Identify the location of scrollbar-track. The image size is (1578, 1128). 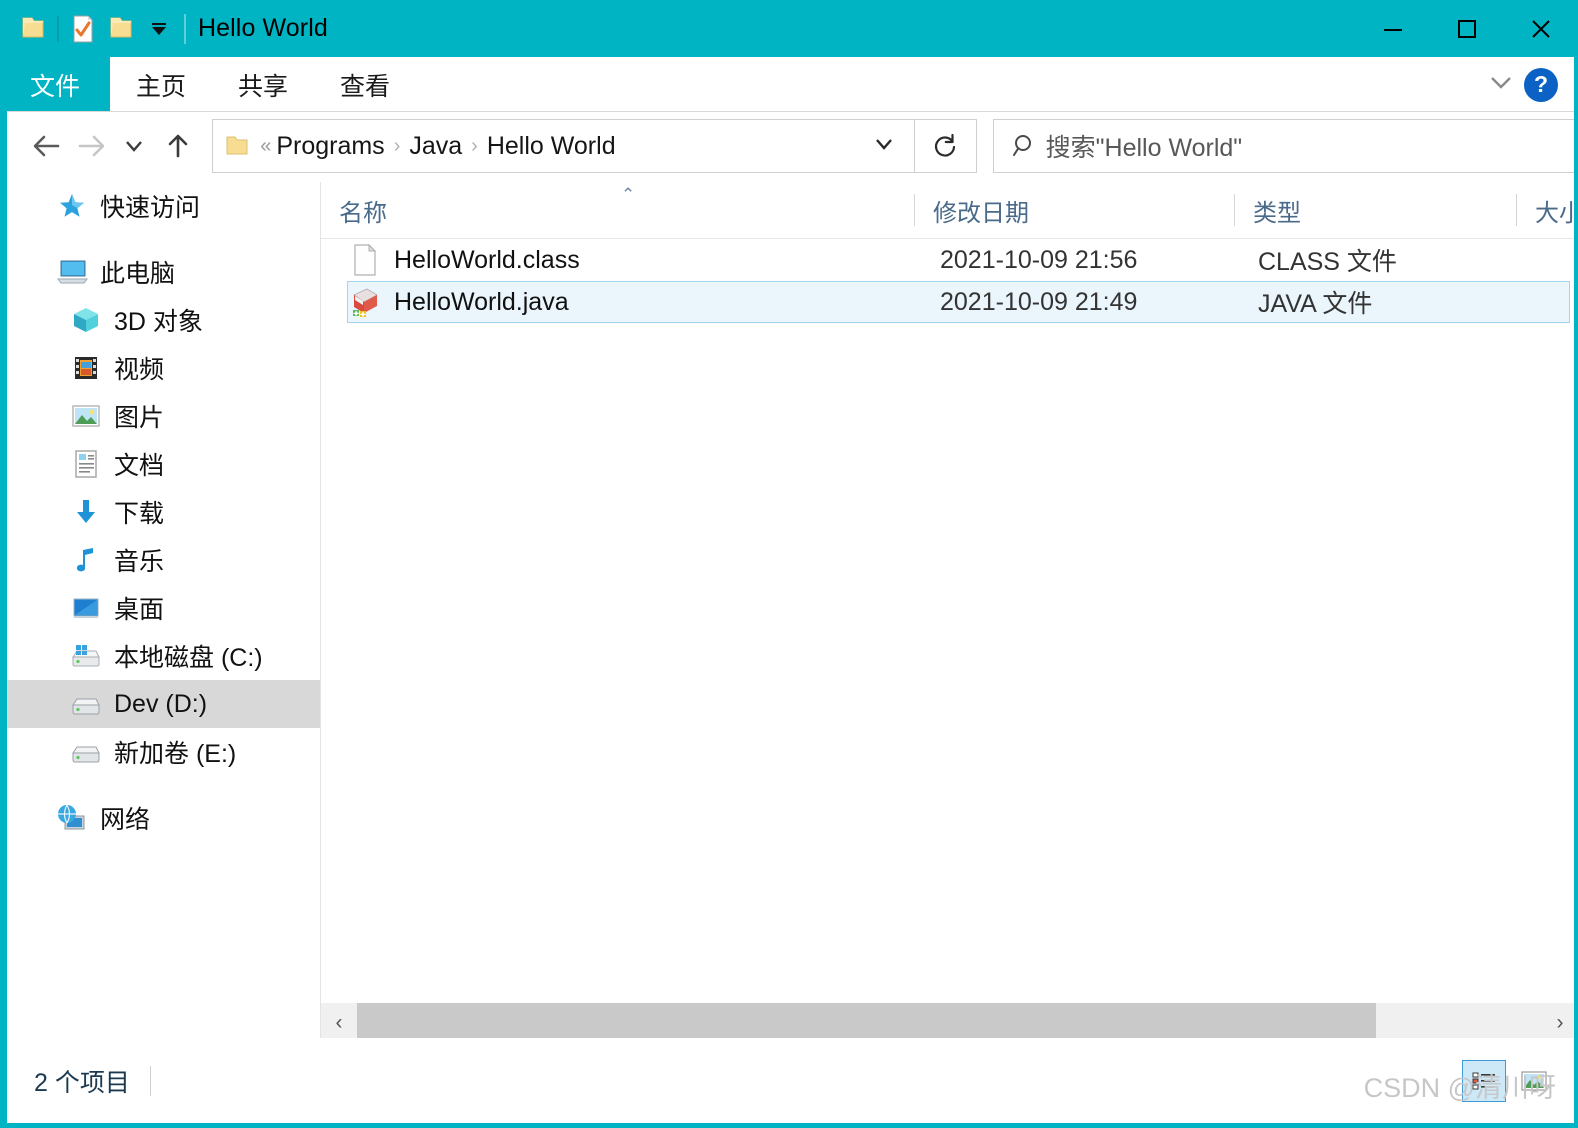
(949, 1023).